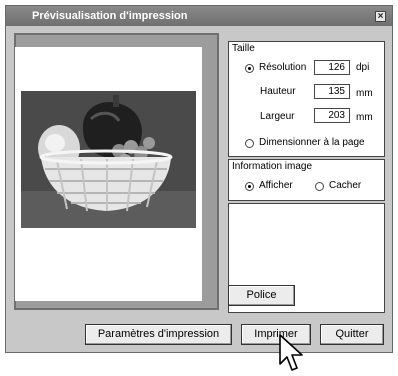 This screenshot has height=376, width=398. I want to click on font-button: Police, so click(261, 295).